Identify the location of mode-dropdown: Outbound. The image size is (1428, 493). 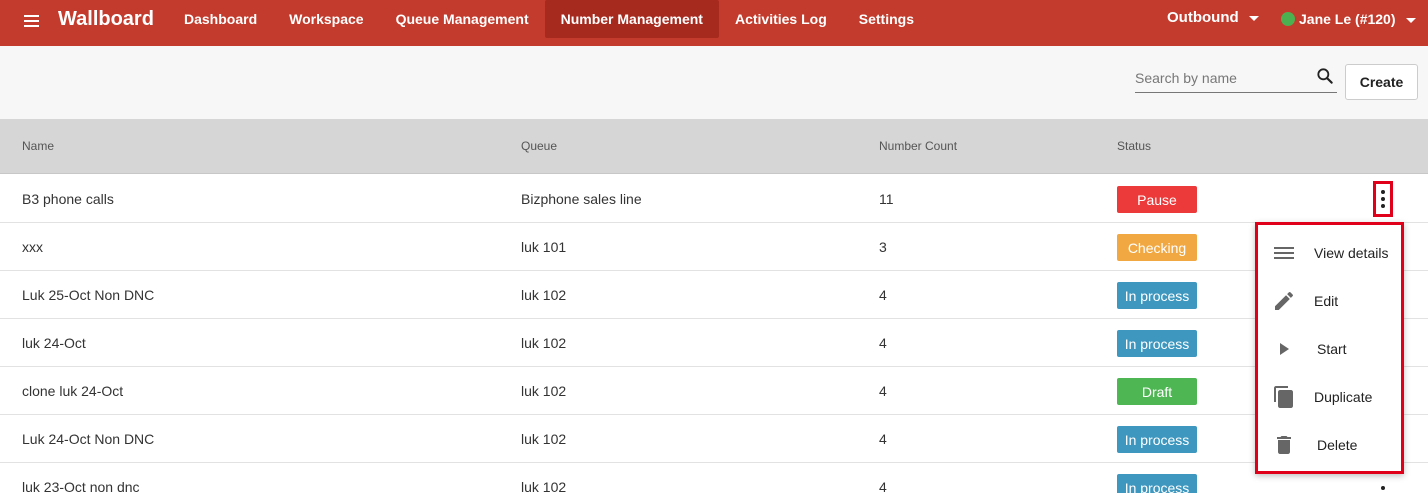
(1213, 17).